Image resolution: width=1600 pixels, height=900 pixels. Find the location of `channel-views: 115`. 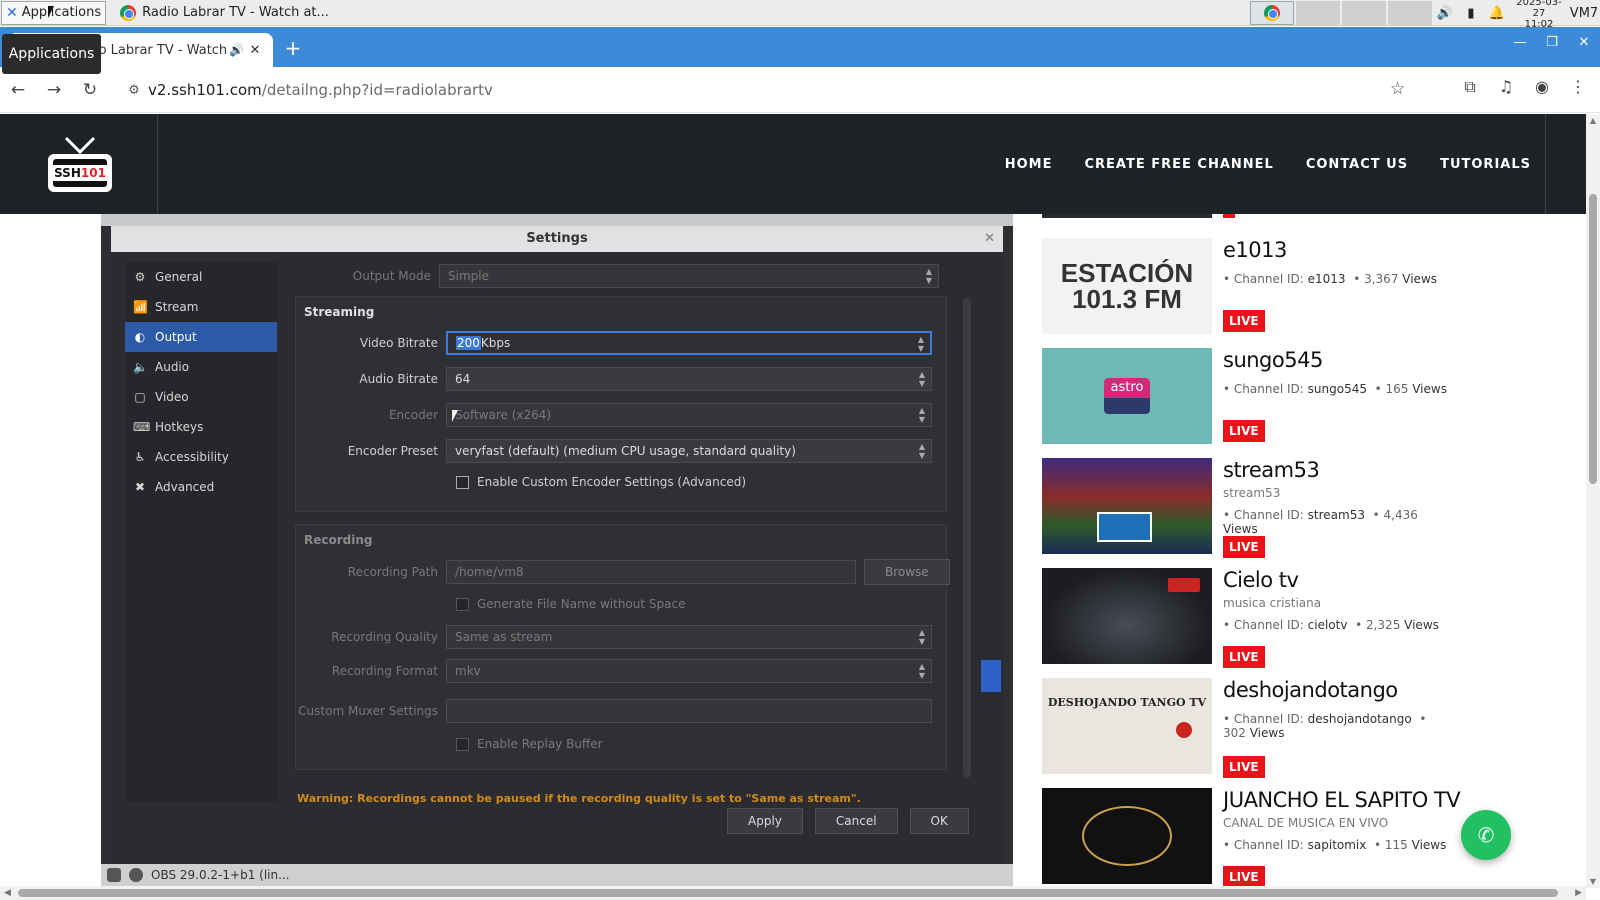

channel-views: 115 is located at coordinates (1396, 845).